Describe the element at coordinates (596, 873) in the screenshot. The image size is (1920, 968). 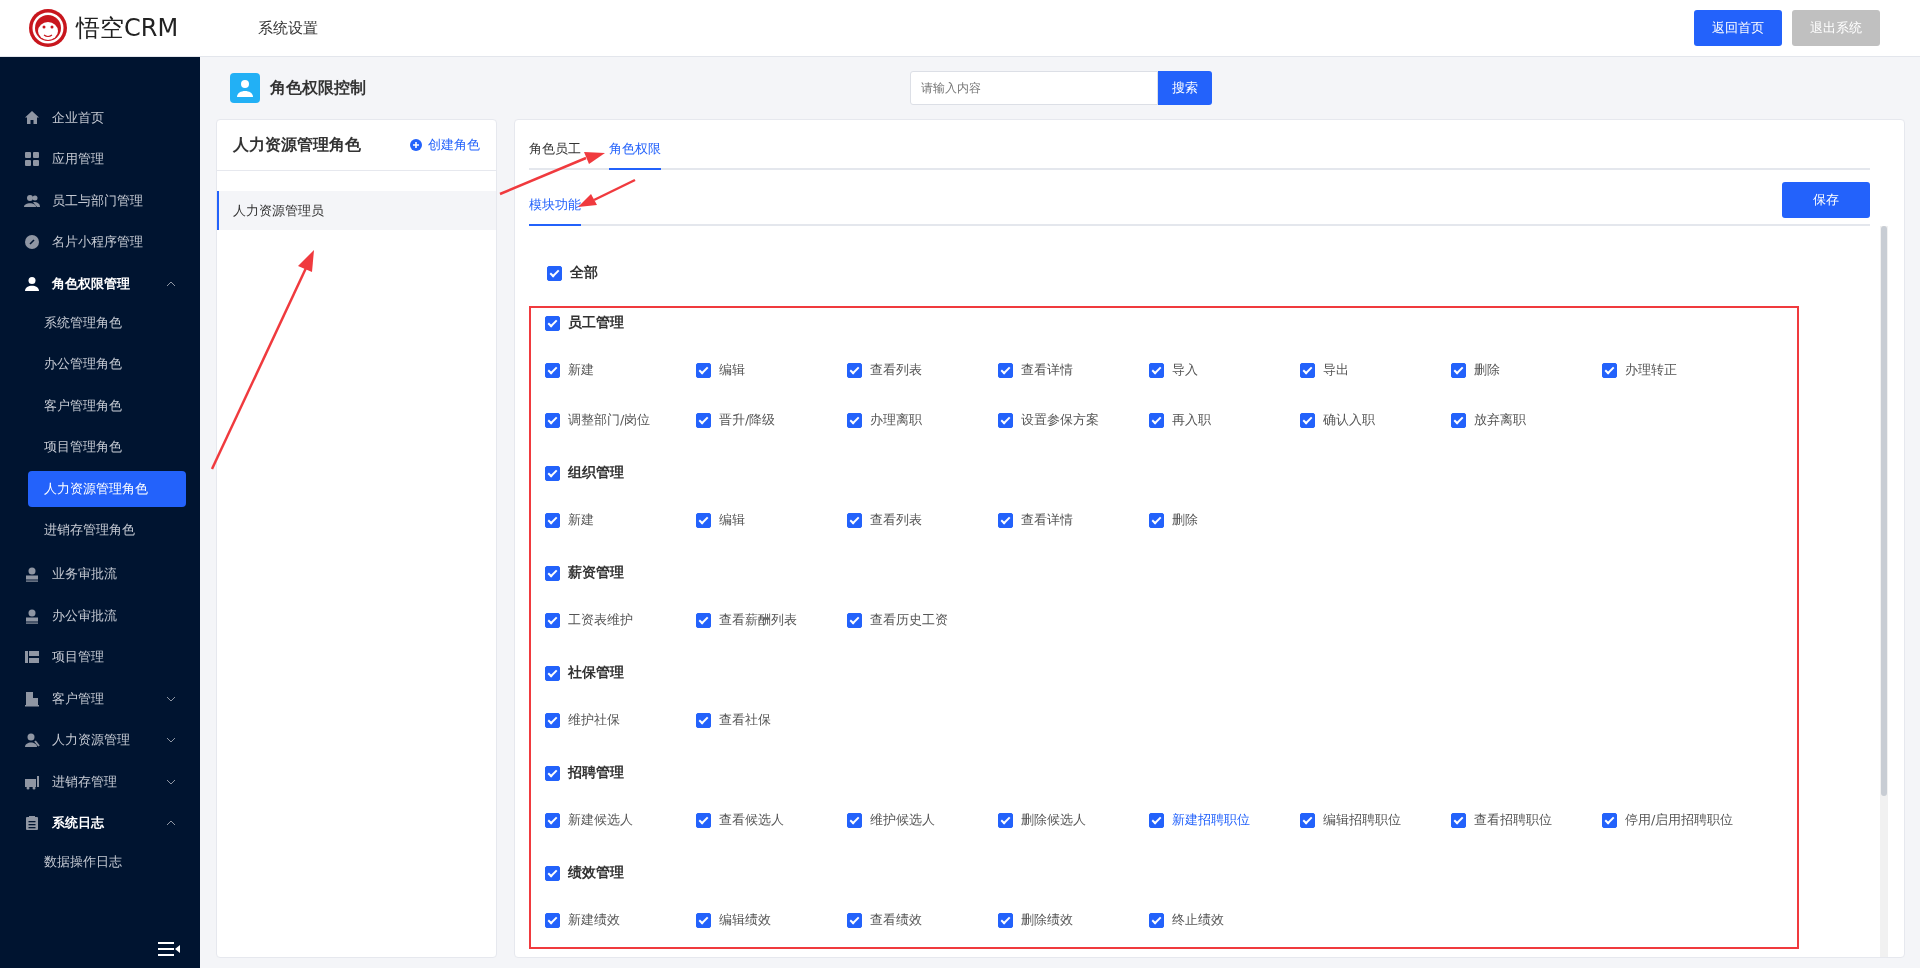
I see `group-label: 绩效管理` at that location.